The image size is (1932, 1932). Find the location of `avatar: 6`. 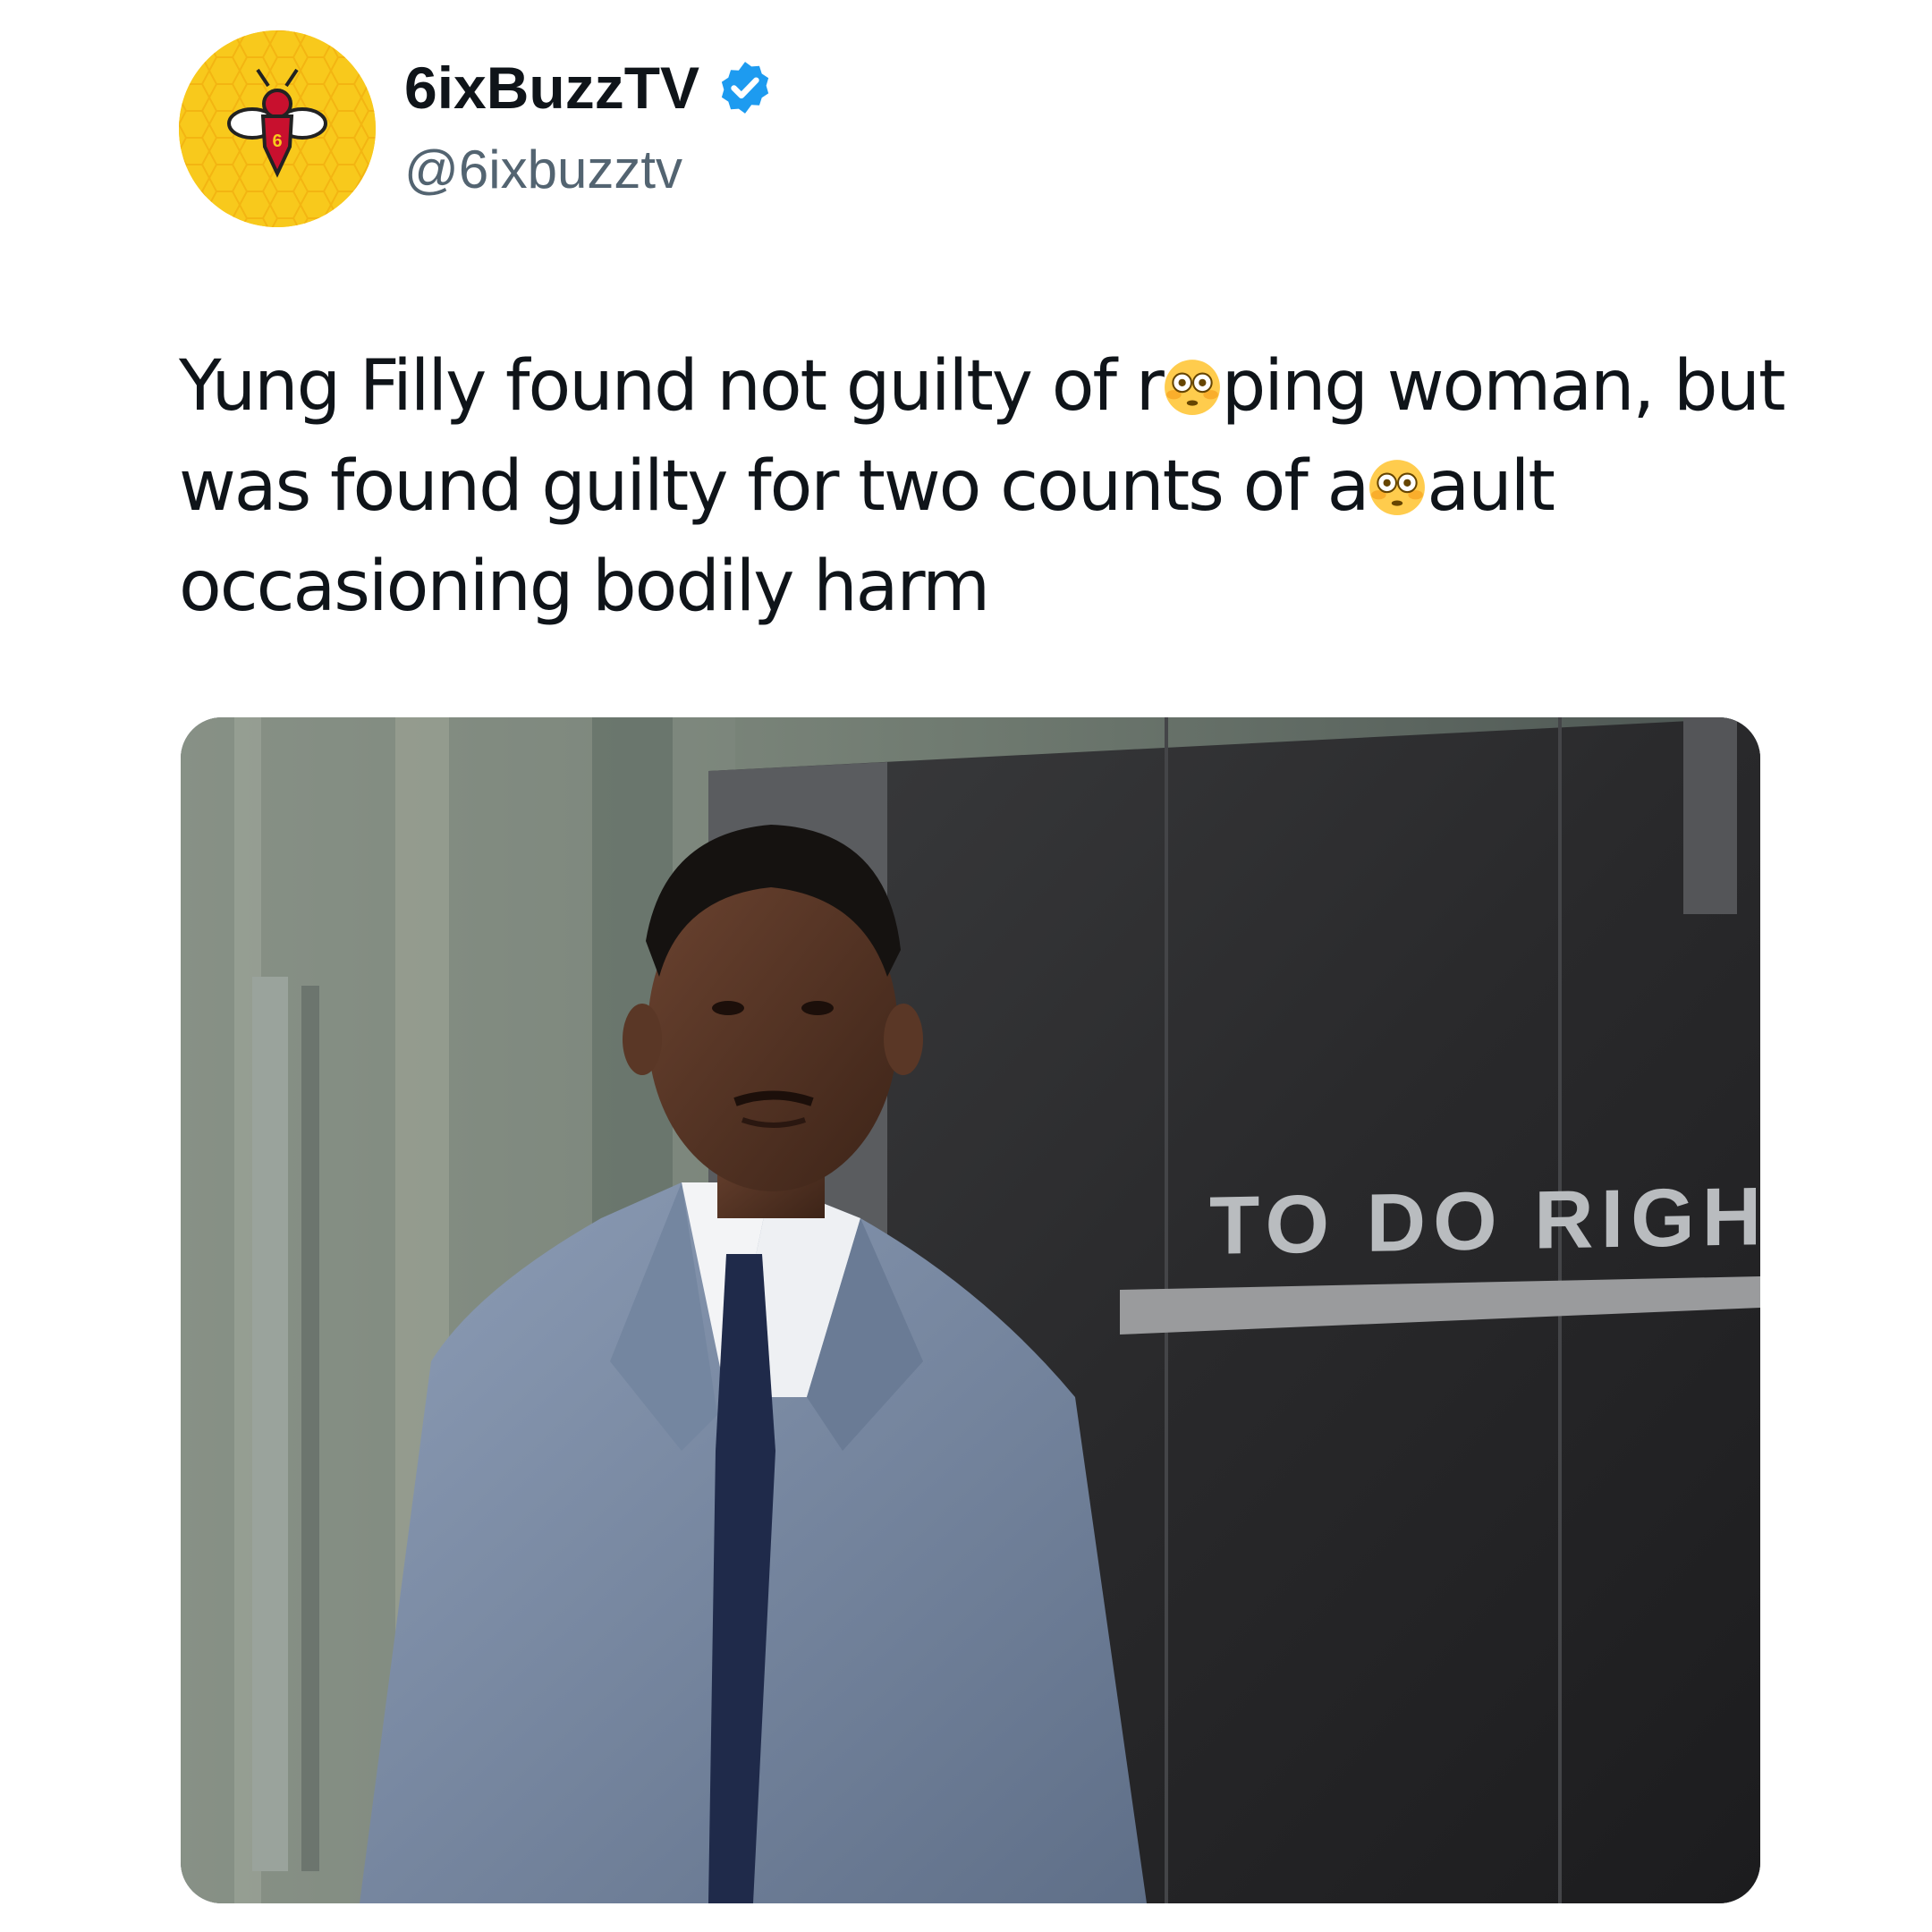

avatar: 6 is located at coordinates (277, 128).